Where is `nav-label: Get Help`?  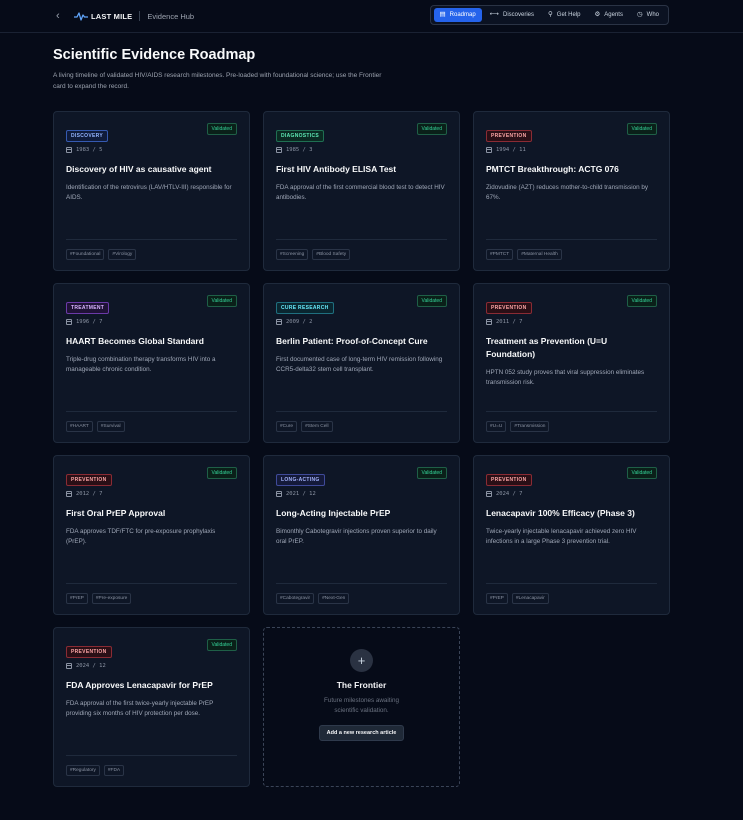 nav-label: Get Help is located at coordinates (568, 15).